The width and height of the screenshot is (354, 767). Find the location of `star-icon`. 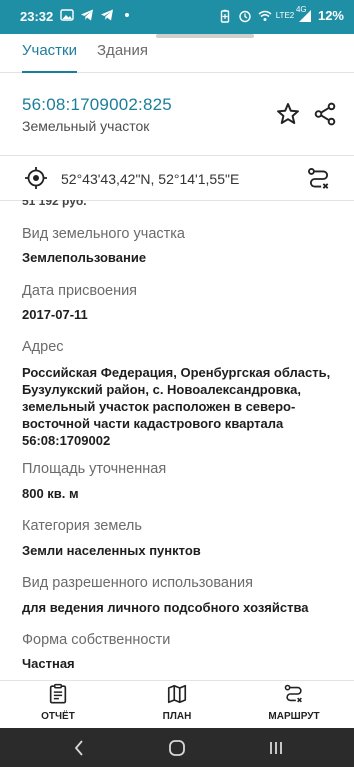

star-icon is located at coordinates (288, 113).